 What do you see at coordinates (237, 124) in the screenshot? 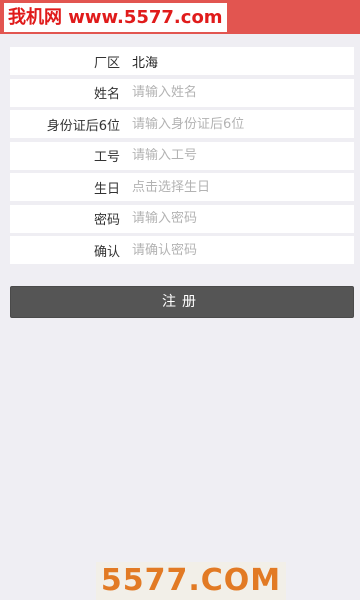
I see `id-last6-input` at bounding box center [237, 124].